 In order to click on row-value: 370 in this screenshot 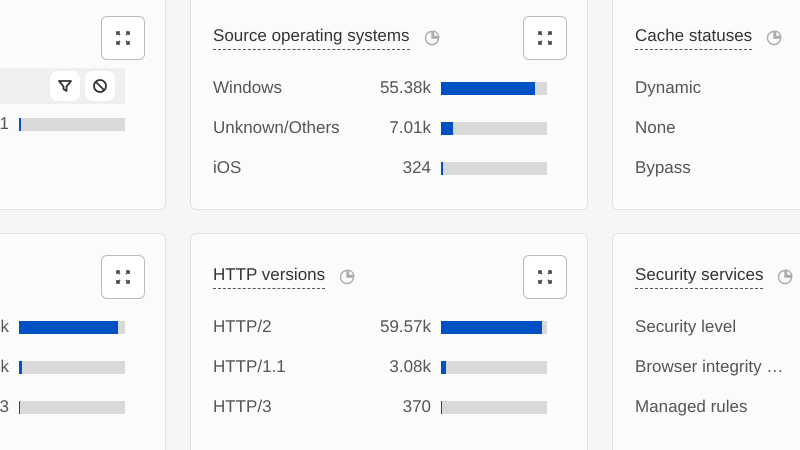, I will do `click(416, 407)`.